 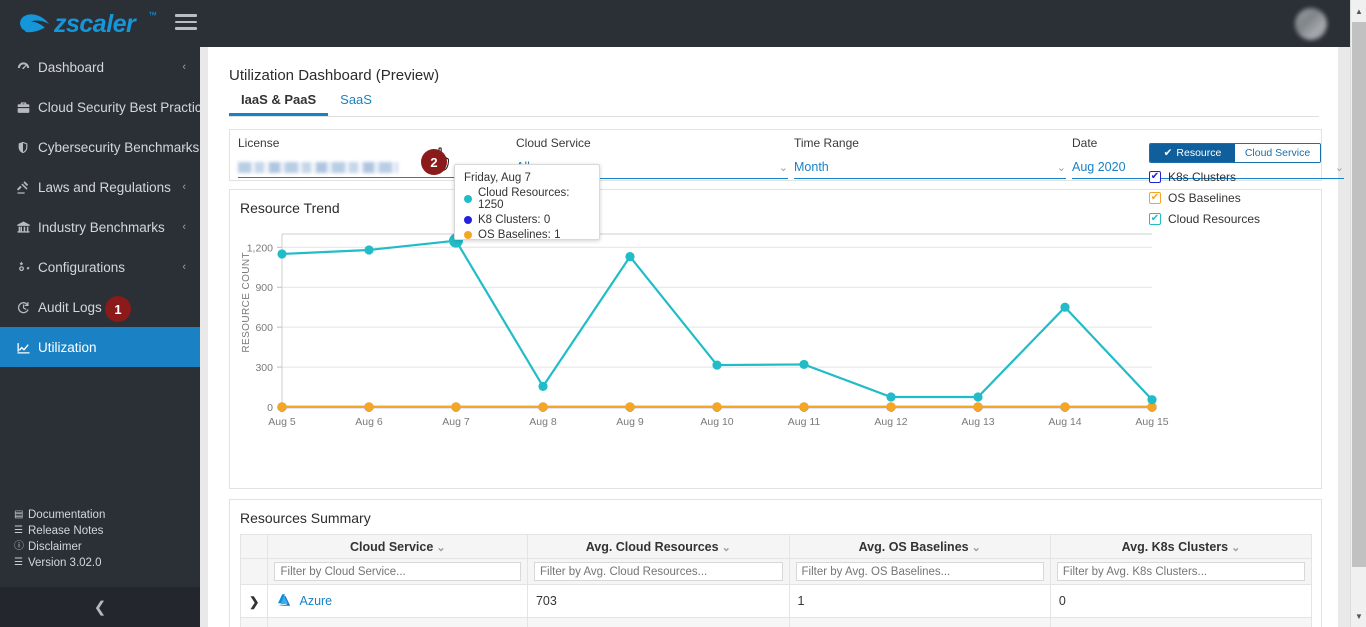 I want to click on sidebar-item-industry-benchmarks: Industry Benchmarks ‹, so click(x=100, y=227).